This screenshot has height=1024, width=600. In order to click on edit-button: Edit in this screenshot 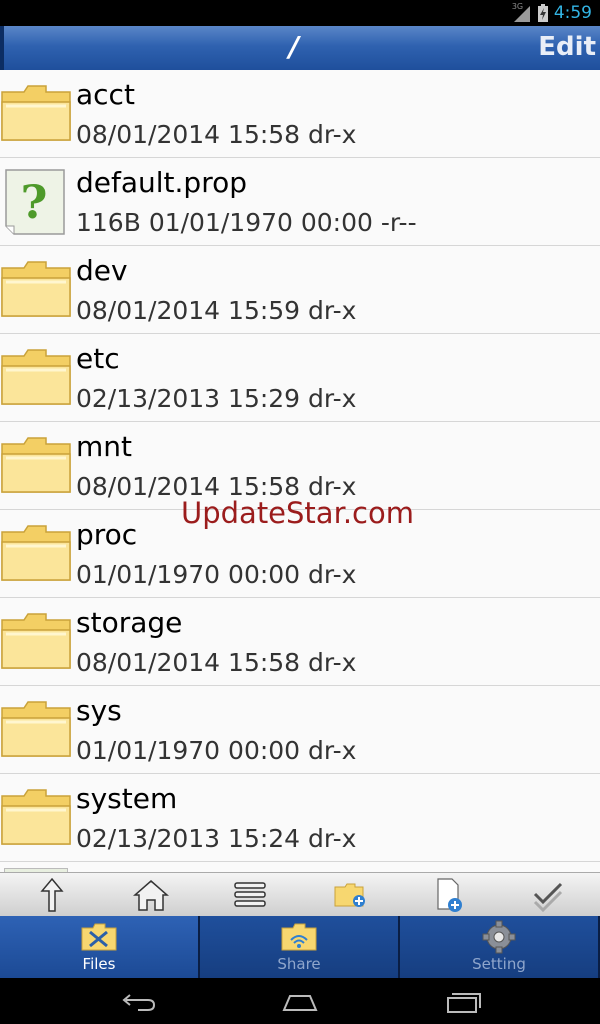, I will do `click(567, 47)`.